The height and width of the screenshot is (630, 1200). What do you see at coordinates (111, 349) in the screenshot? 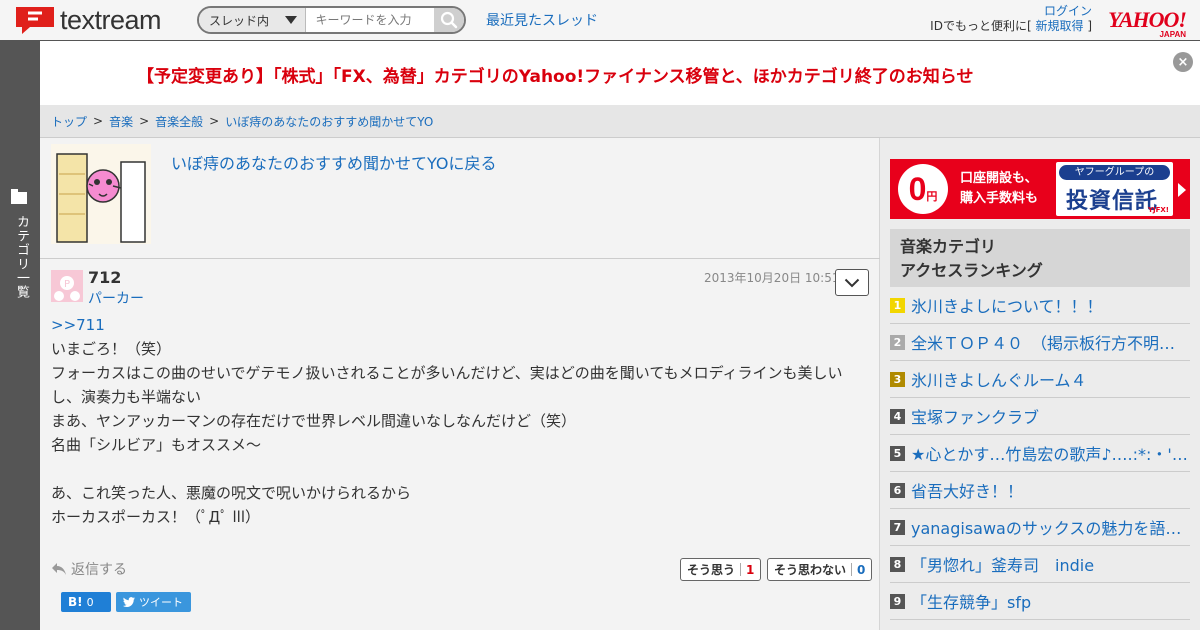
I see `post-line: いまごろ！（笑）` at bounding box center [111, 349].